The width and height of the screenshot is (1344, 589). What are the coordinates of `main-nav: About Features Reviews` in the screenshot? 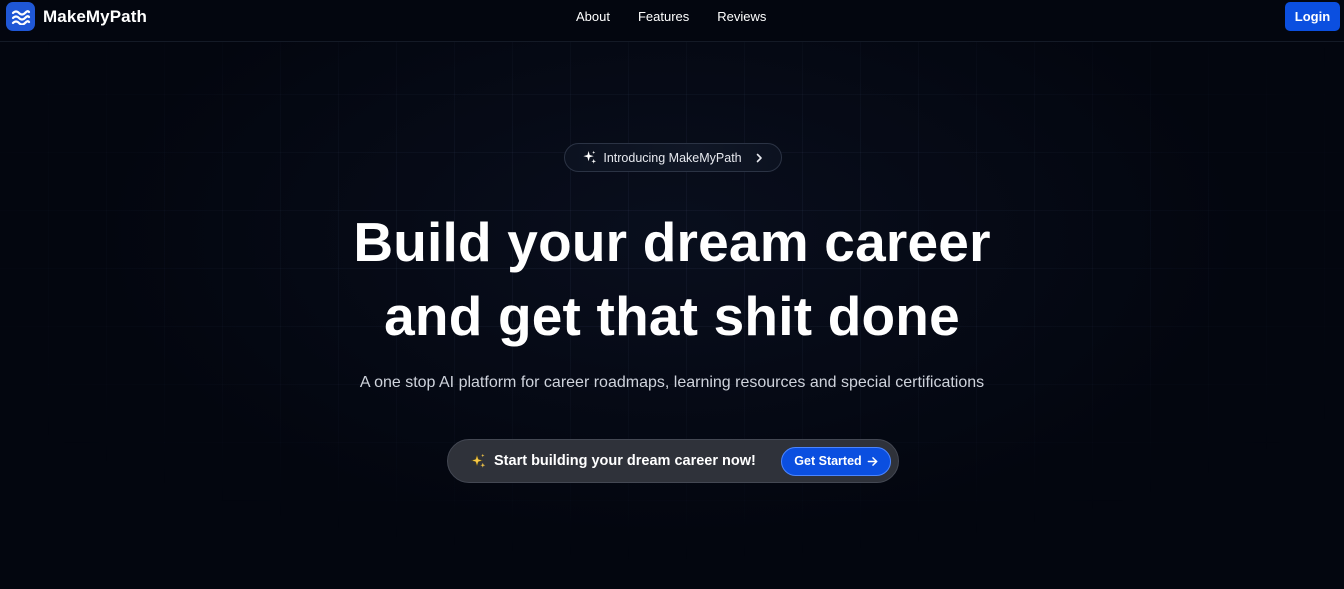 It's located at (685, 16).